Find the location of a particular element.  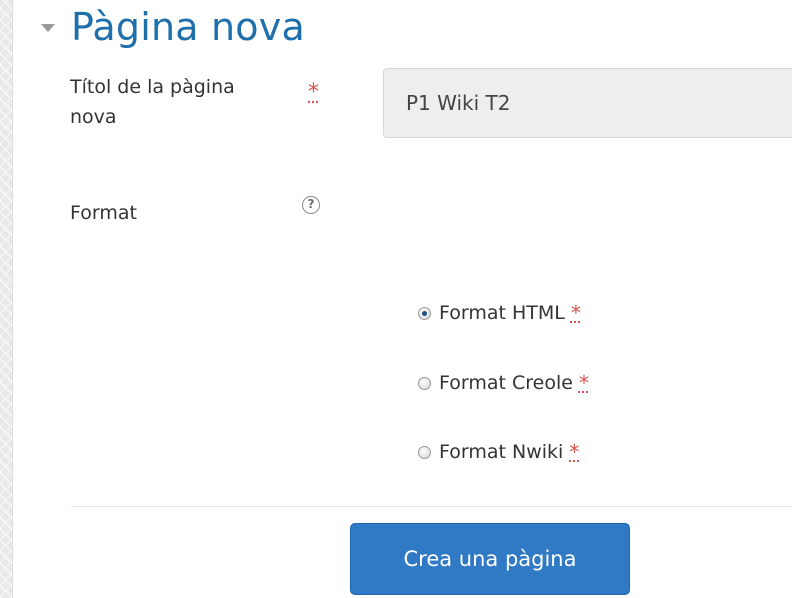

page-title-label-line2: nova is located at coordinates (93, 117).